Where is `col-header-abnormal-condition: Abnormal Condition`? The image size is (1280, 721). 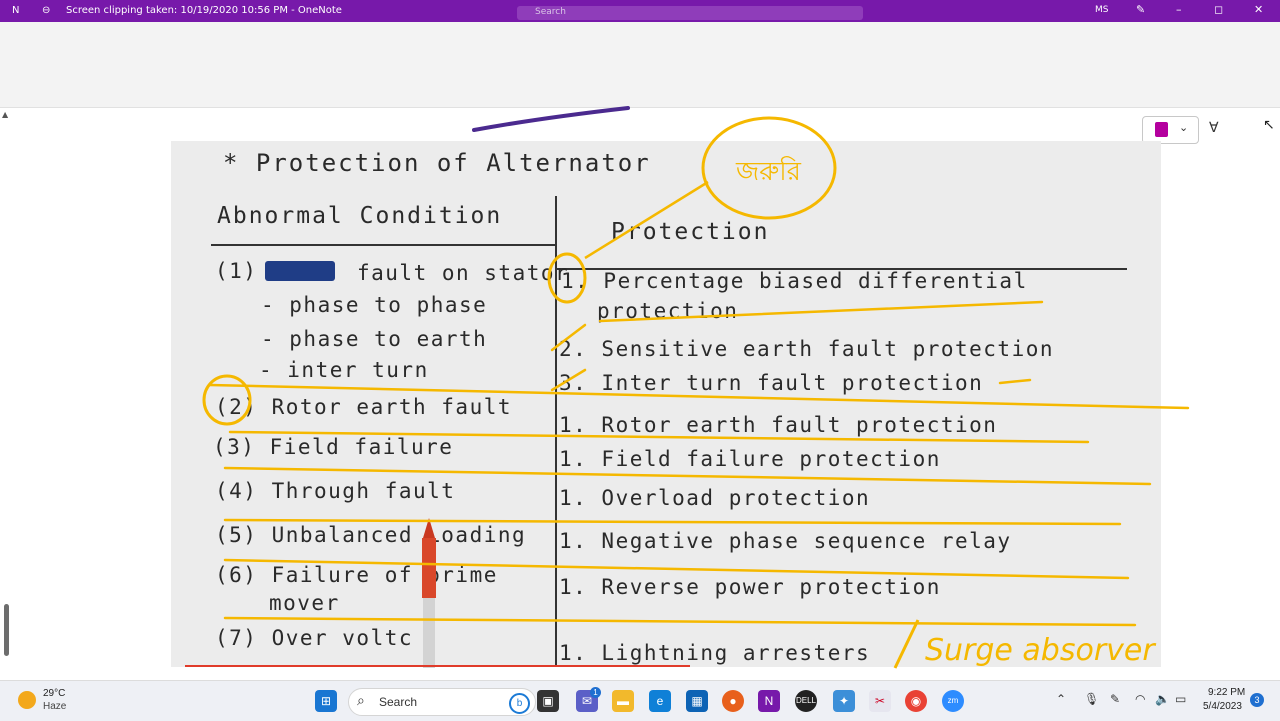 col-header-abnormal-condition: Abnormal Condition is located at coordinates (360, 216).